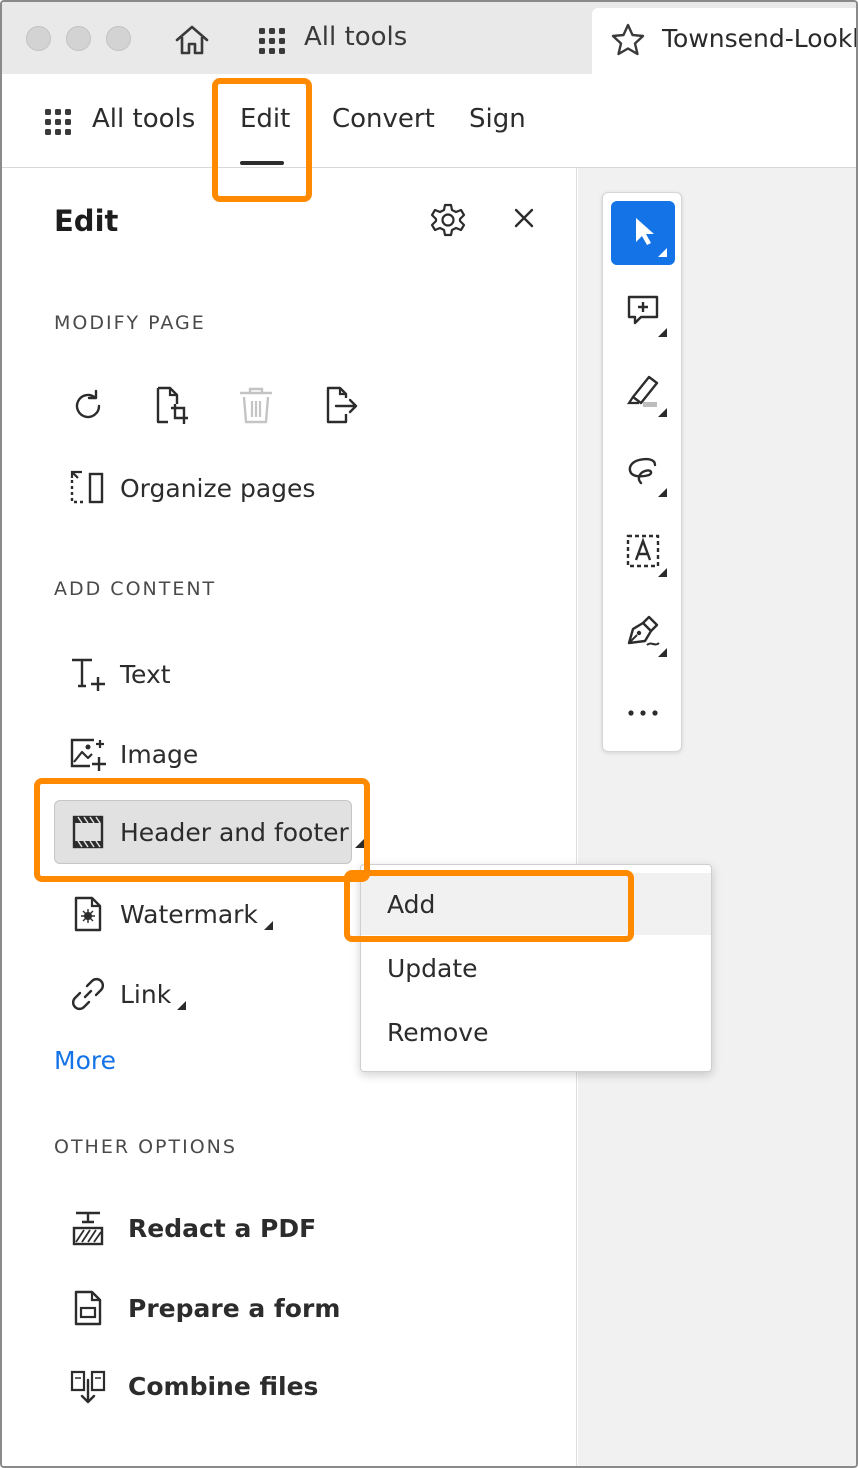 The width and height of the screenshot is (858, 1468). What do you see at coordinates (88, 754) in the screenshot?
I see `add-image-icon` at bounding box center [88, 754].